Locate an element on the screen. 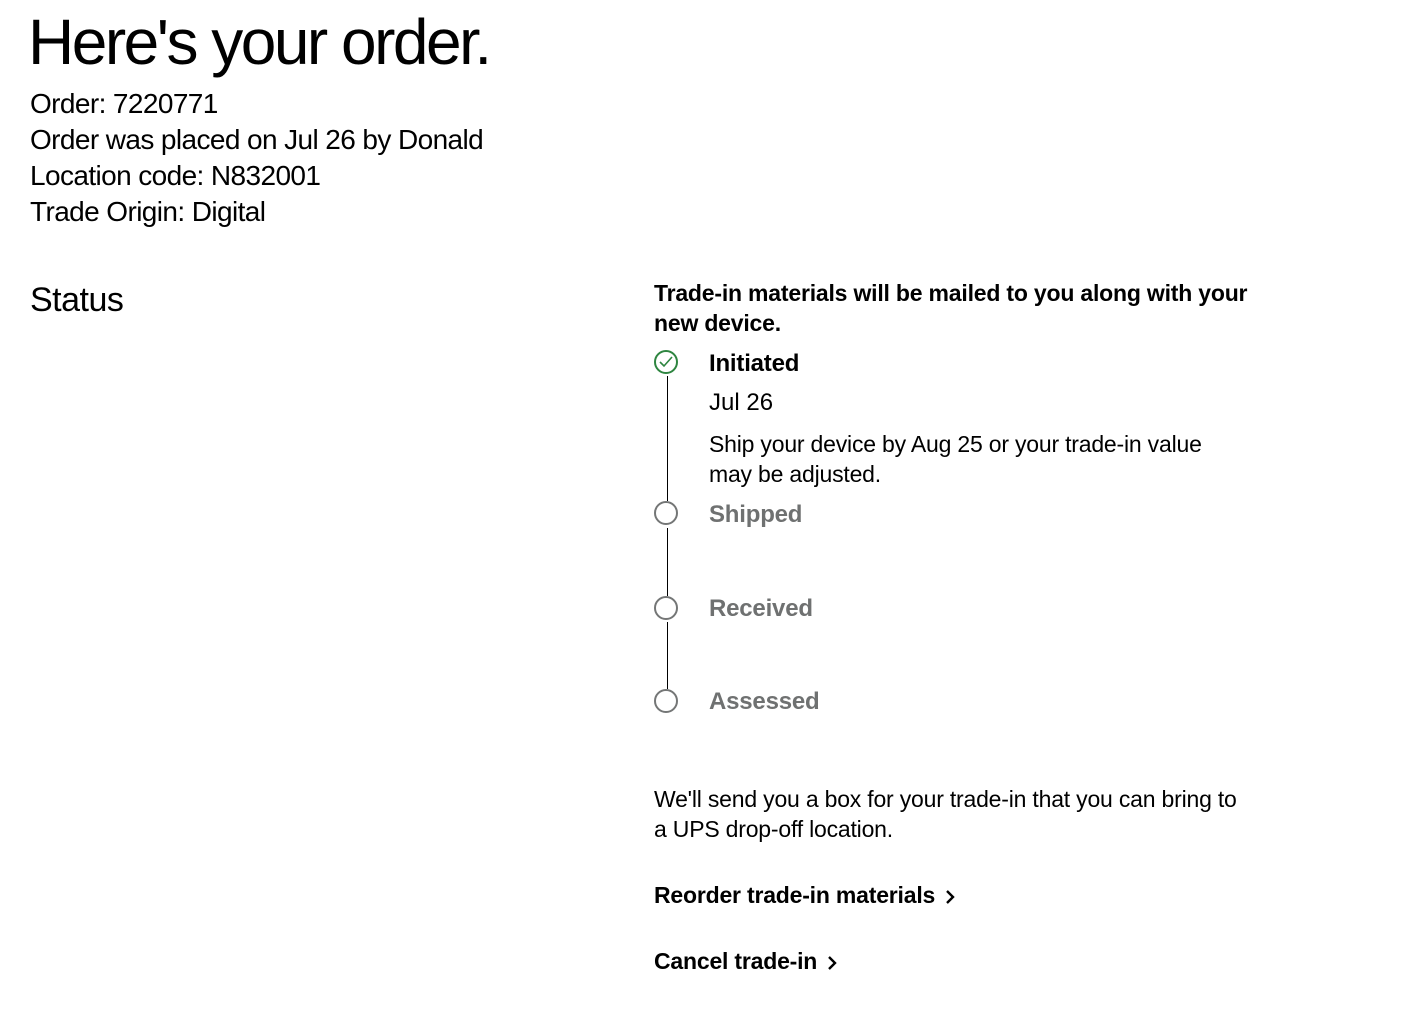  page-title: Here's your order. is located at coordinates (260, 42).